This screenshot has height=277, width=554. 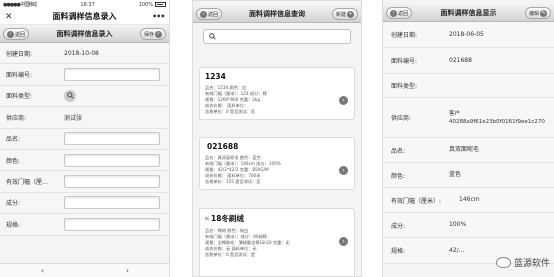 I want to click on watermark: 蓝源软件, so click(x=522, y=262).